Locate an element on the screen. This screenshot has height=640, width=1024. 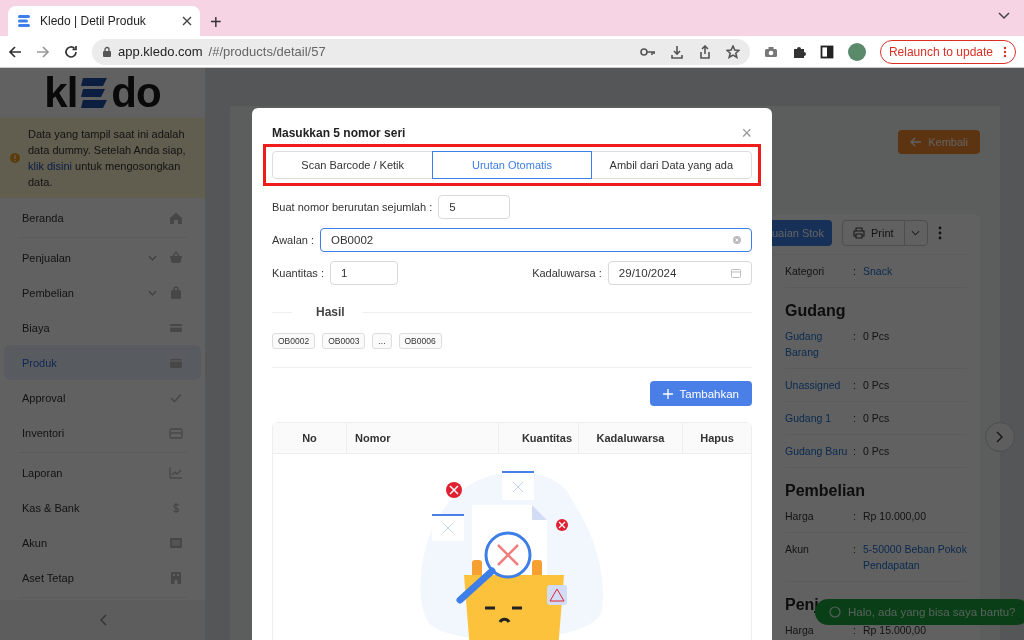
home-icon is located at coordinates (176, 217).